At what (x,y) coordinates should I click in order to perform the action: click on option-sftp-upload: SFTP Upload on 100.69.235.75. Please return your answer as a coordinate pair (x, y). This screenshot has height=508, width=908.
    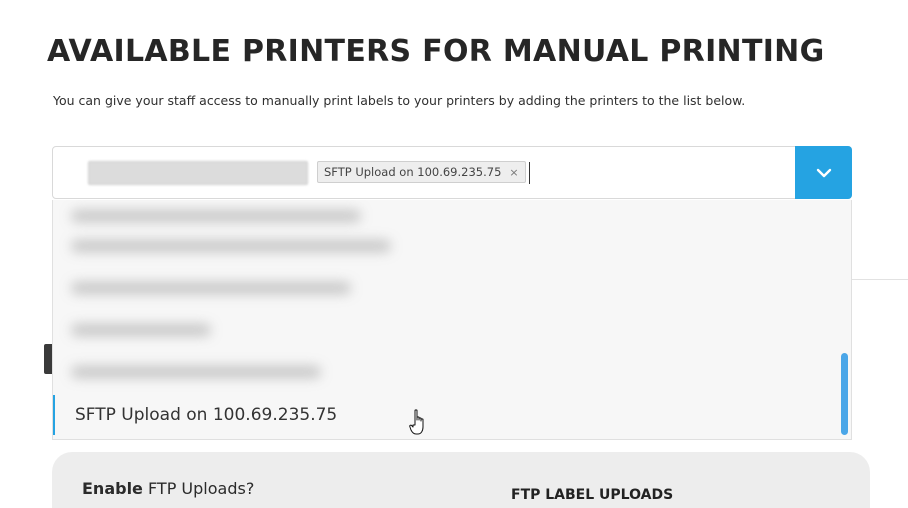
    Looking at the image, I should click on (446, 415).